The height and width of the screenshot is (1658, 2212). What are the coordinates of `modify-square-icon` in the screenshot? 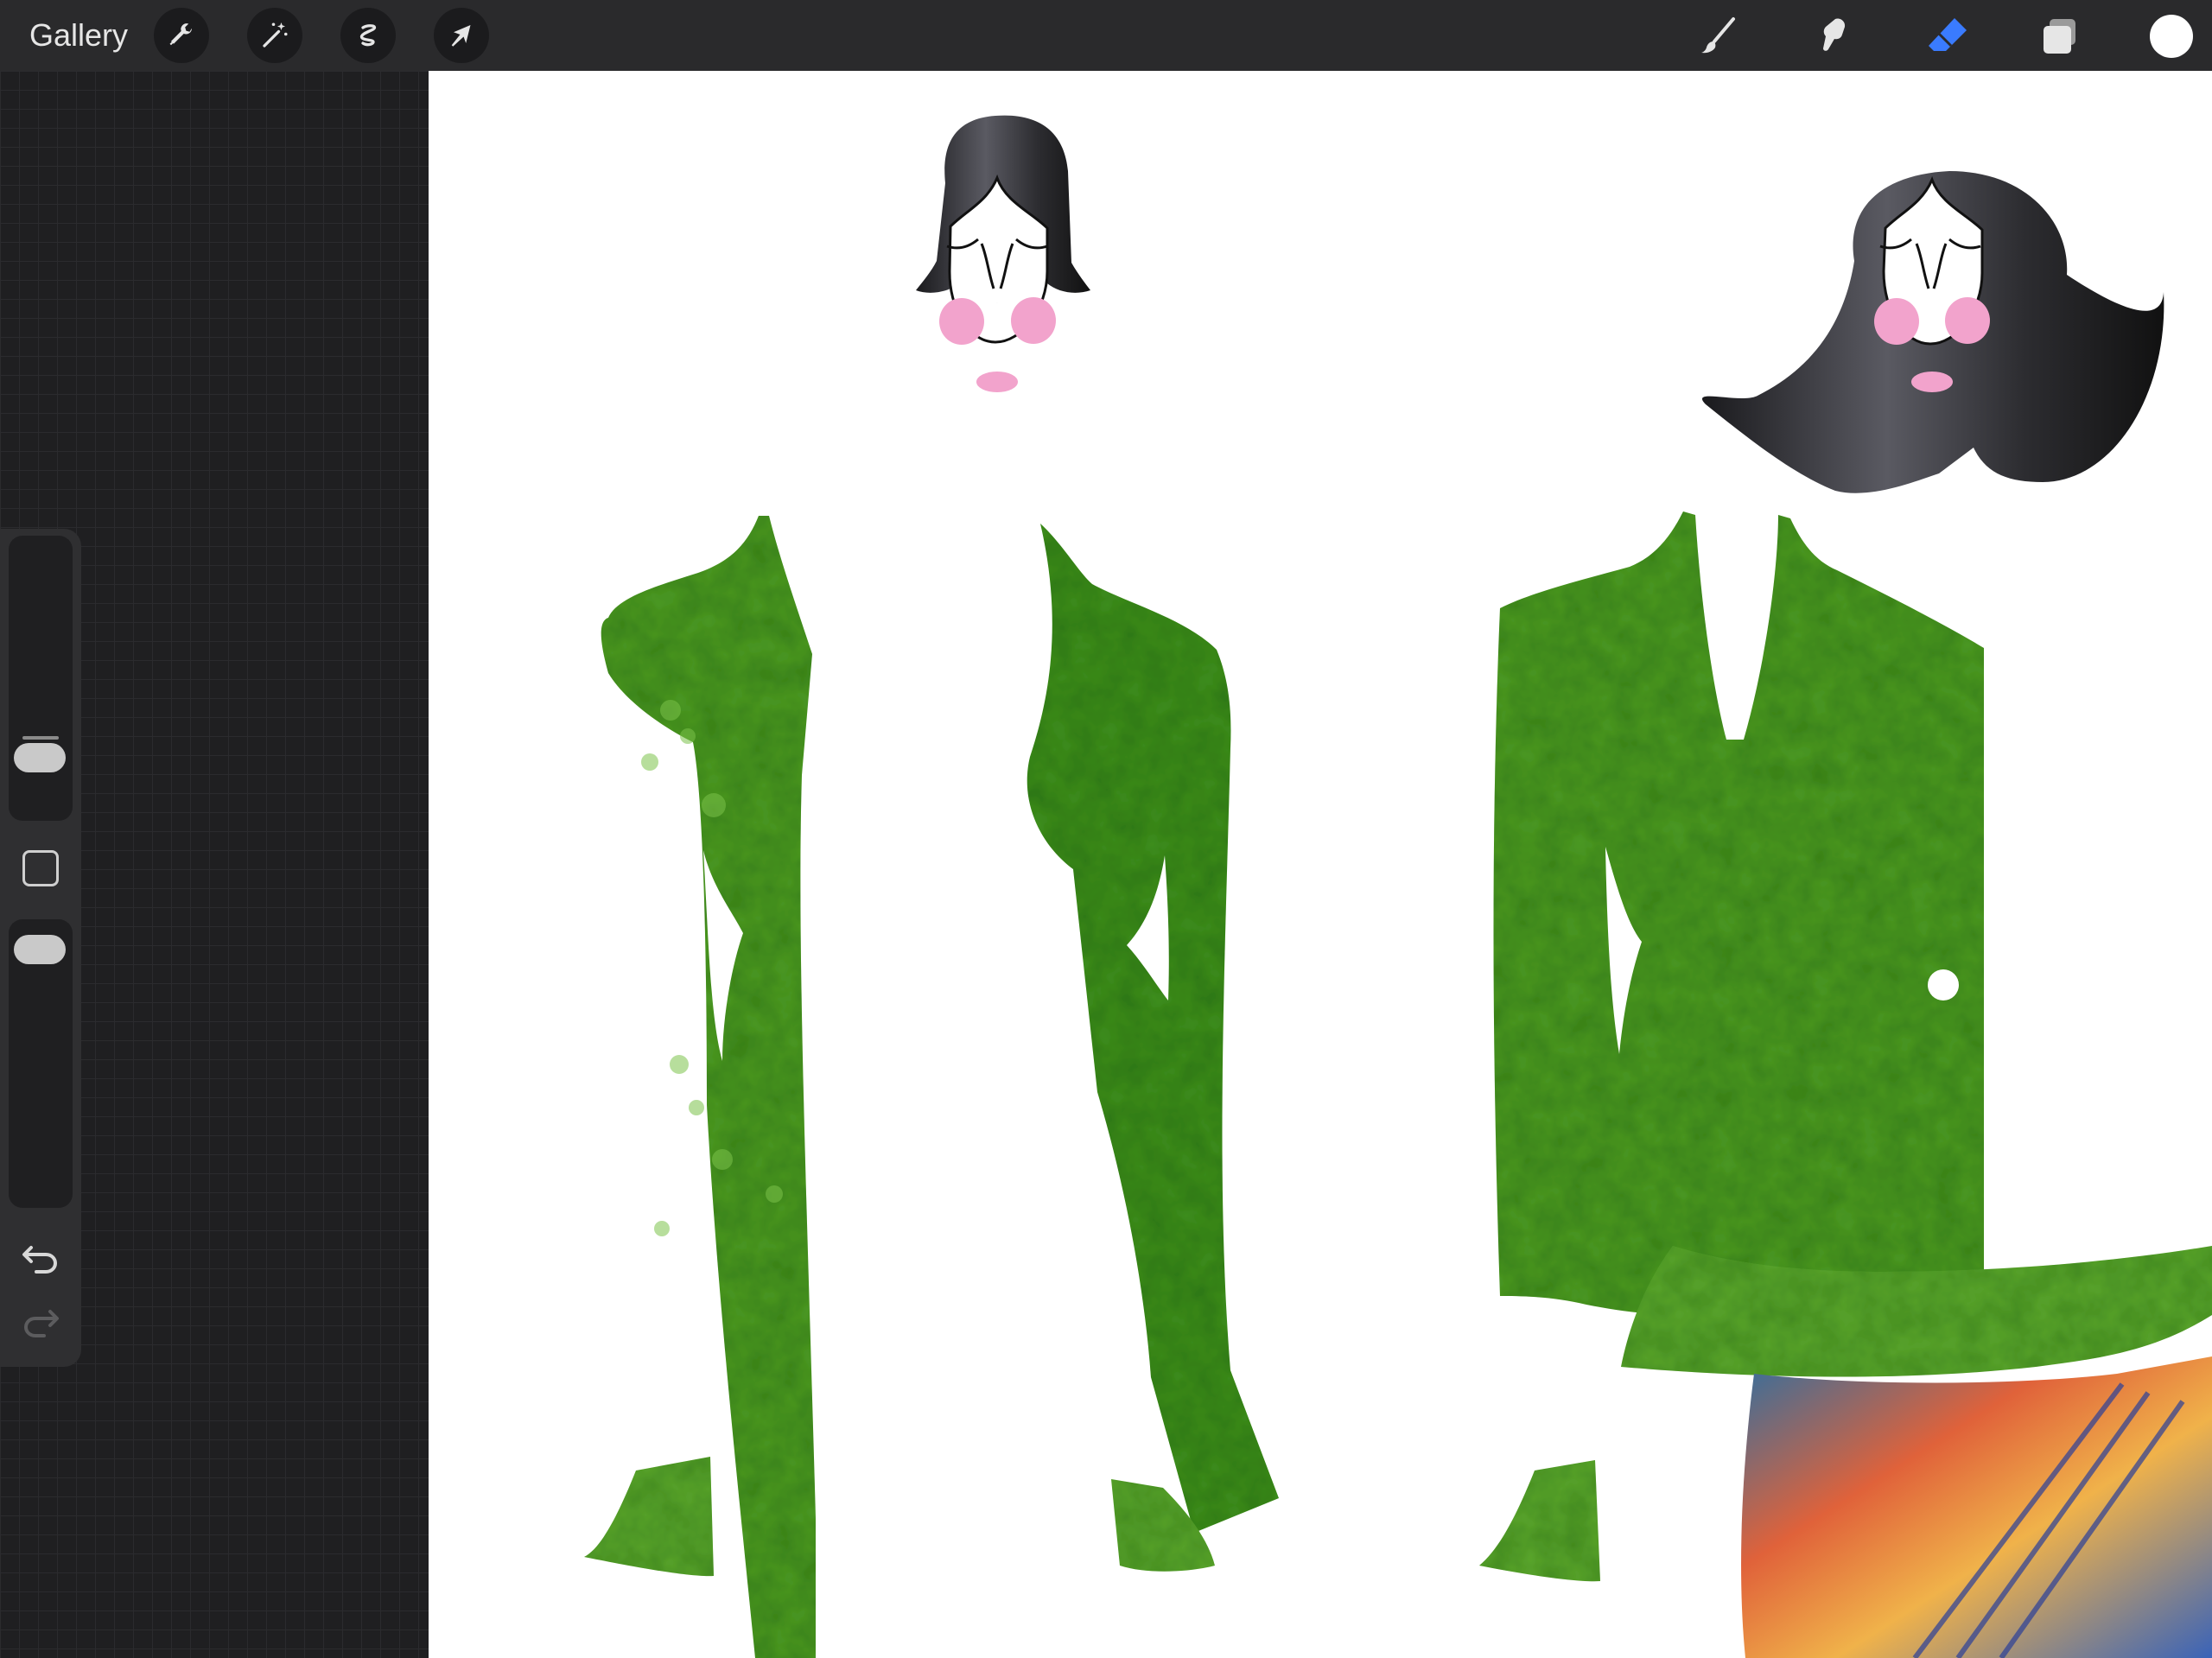 It's located at (40, 868).